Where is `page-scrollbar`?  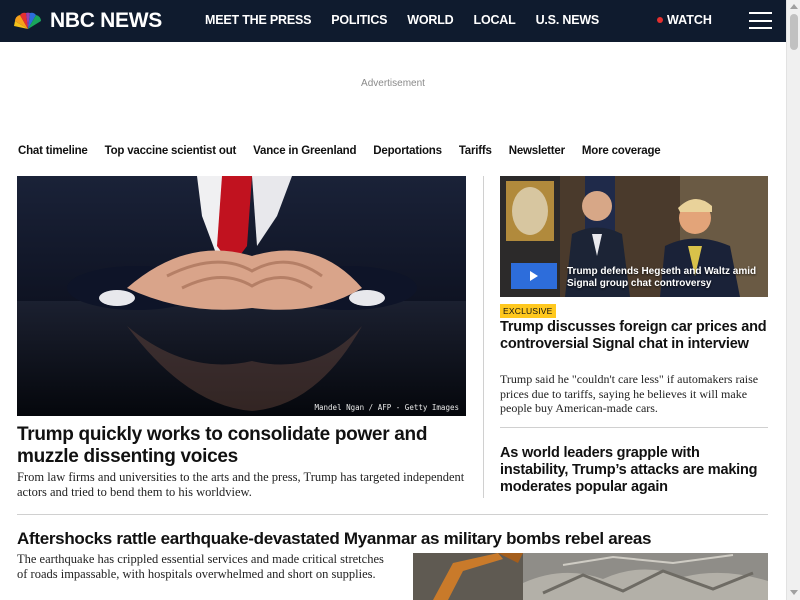
page-scrollbar is located at coordinates (793, 300).